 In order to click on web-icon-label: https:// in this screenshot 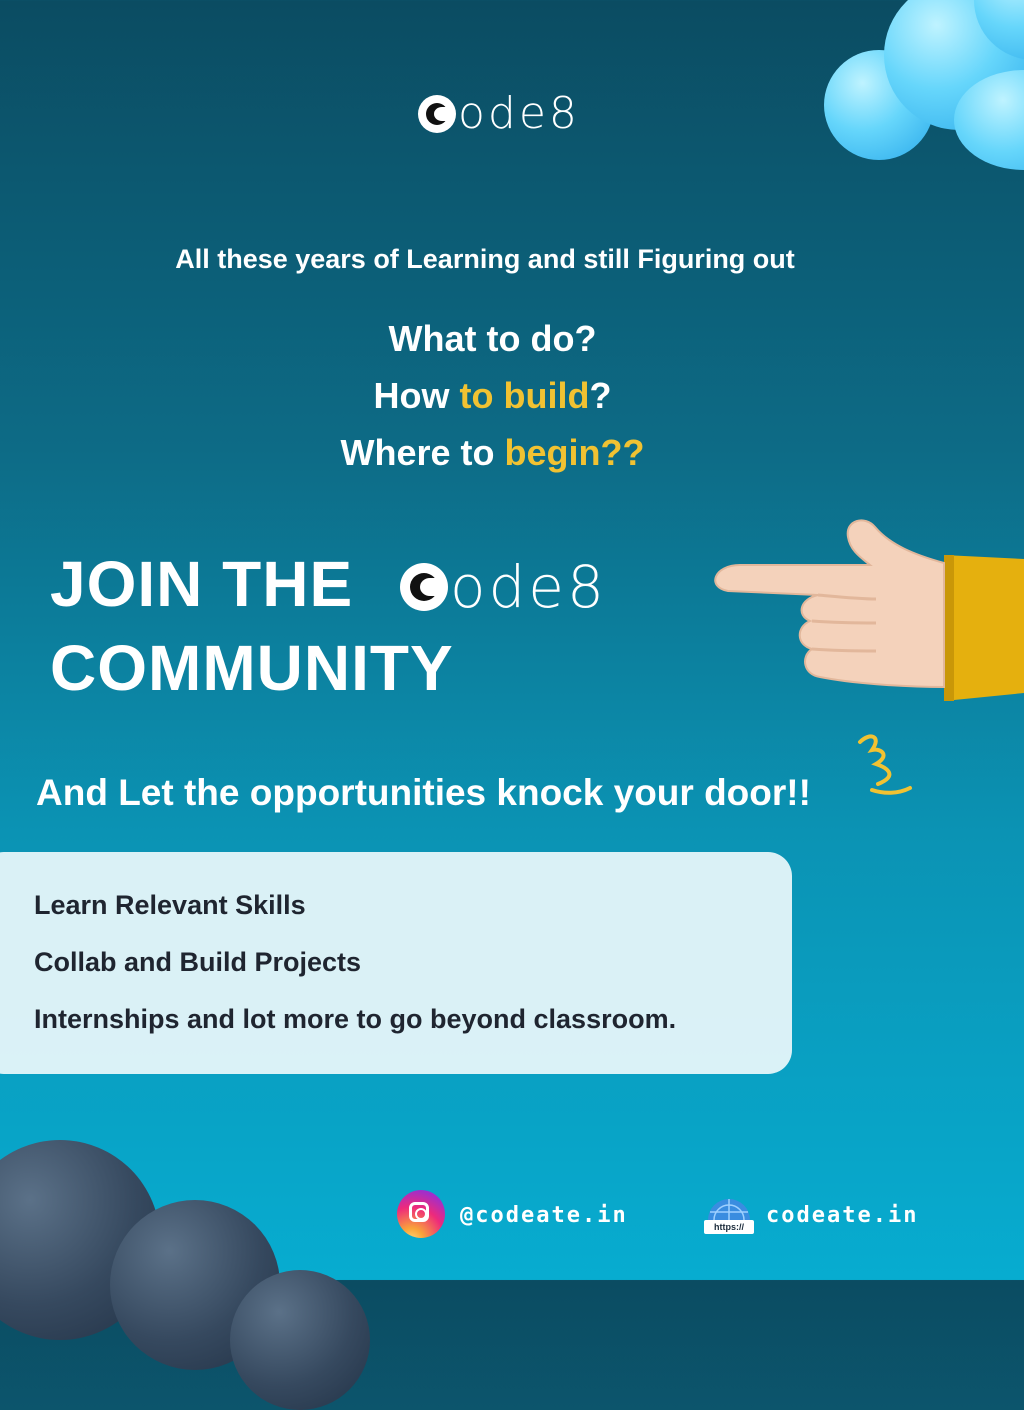, I will do `click(729, 1227)`.